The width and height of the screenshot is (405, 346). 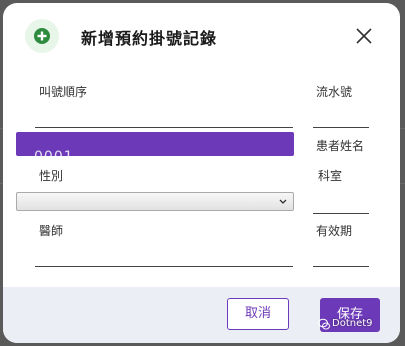 I want to click on department-field, so click(x=341, y=202).